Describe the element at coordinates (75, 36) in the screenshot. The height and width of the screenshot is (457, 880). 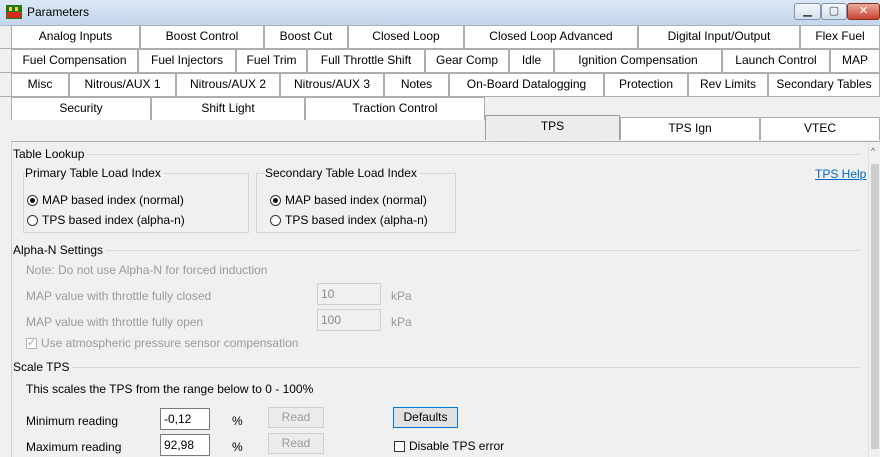
I see `tab-analog-inputs: Analog Inputs` at that location.